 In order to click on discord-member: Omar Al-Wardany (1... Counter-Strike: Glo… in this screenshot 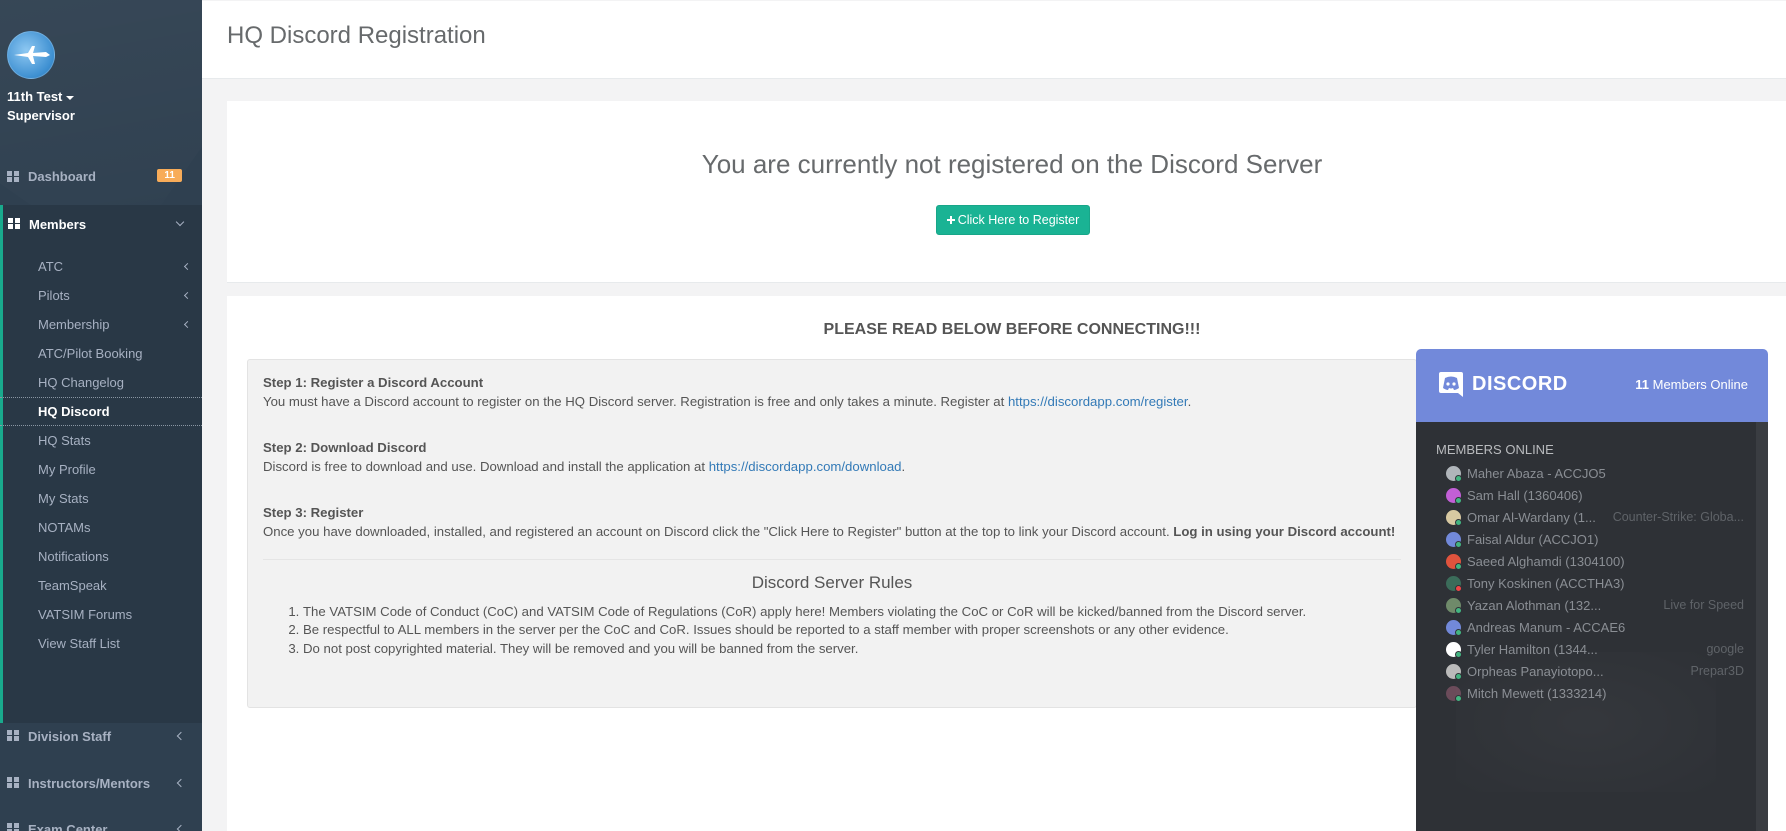, I will do `click(1596, 517)`.